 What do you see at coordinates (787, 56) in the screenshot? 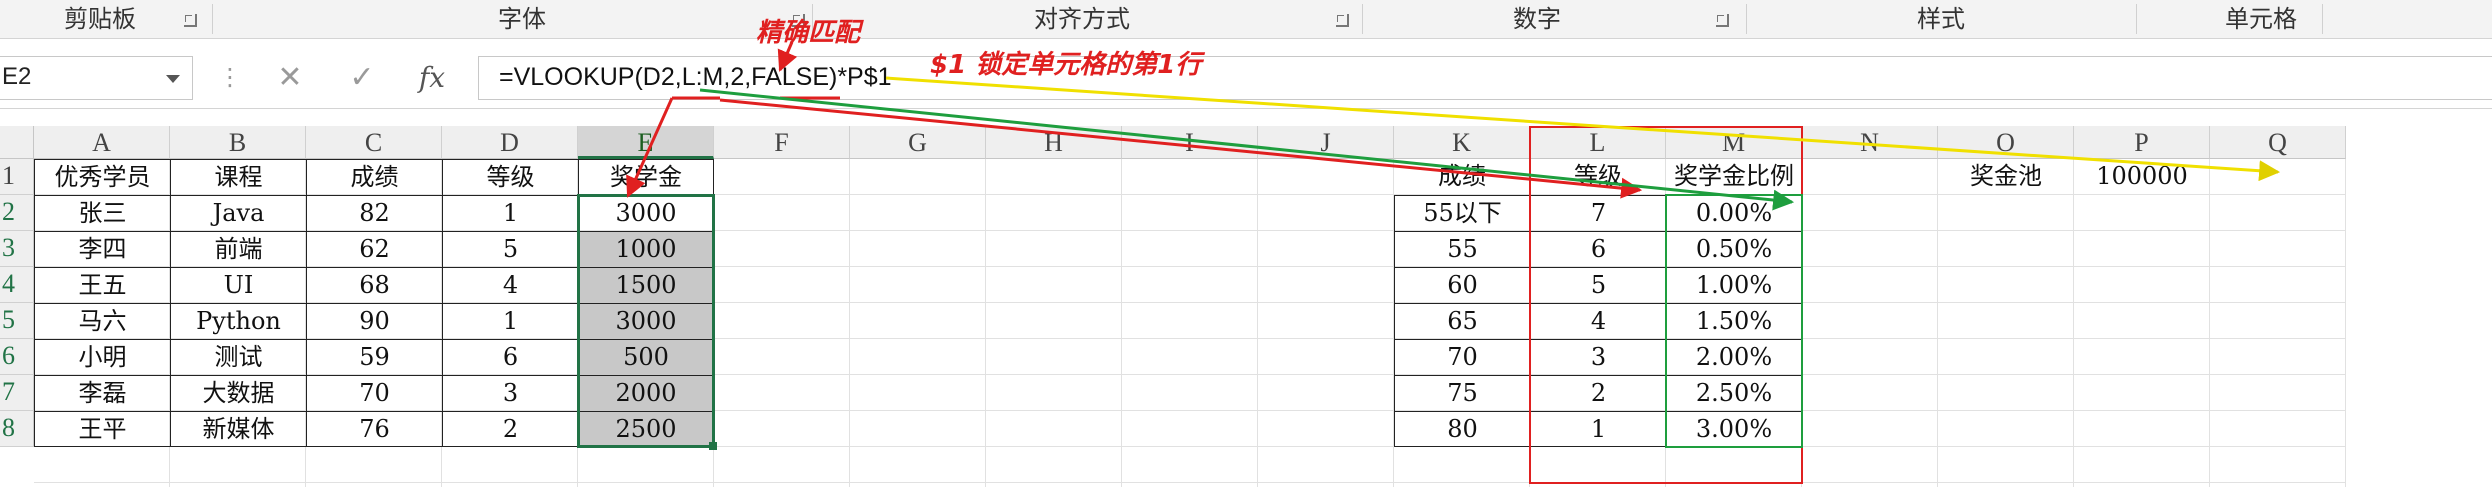
I see `exact-match-arrow` at bounding box center [787, 56].